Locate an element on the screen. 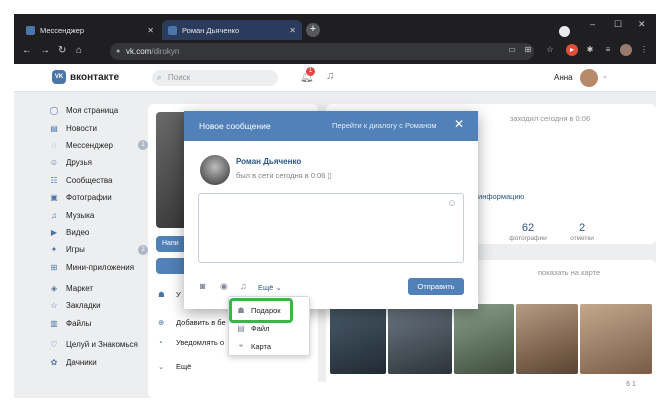 The width and height of the screenshot is (670, 410). sidebar-item: ♡ Целуй и Знакомься is located at coordinates (98, 344).